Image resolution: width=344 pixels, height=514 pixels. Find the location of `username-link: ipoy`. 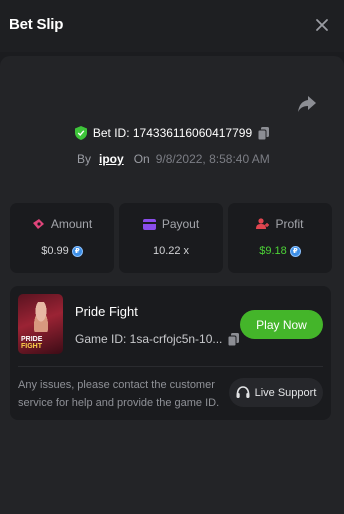

username-link: ipoy is located at coordinates (111, 159).